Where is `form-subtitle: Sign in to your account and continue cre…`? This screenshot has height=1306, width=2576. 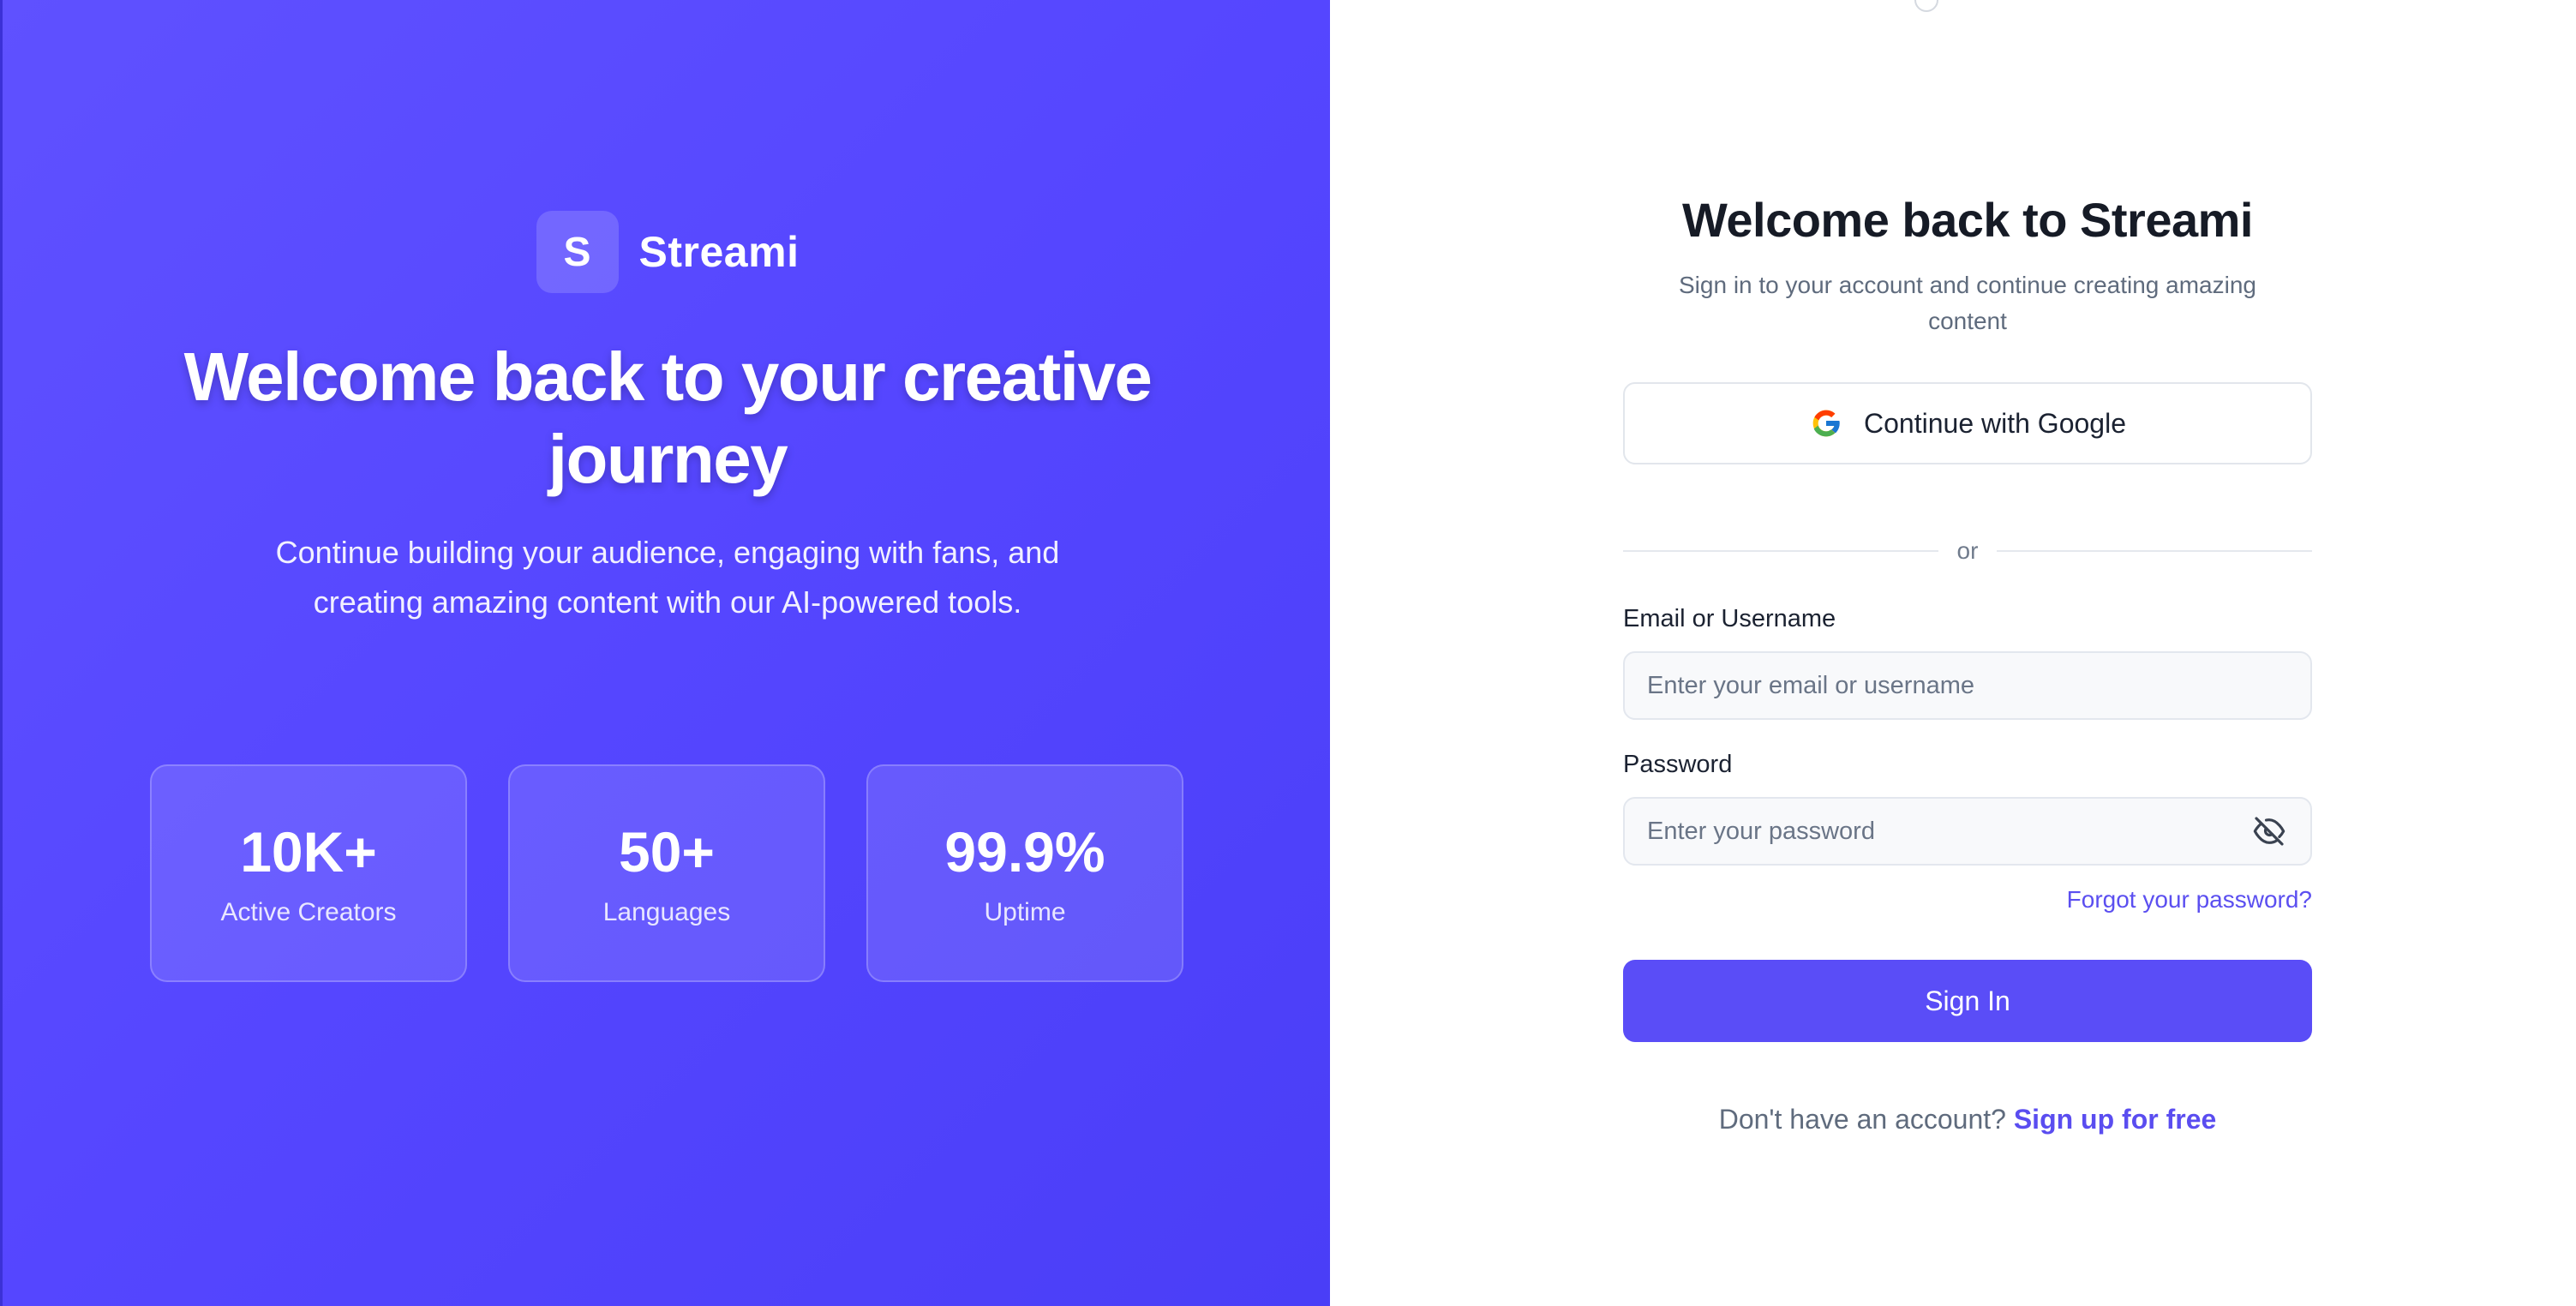
form-subtitle: Sign in to your account and continue cre… is located at coordinates (1967, 303).